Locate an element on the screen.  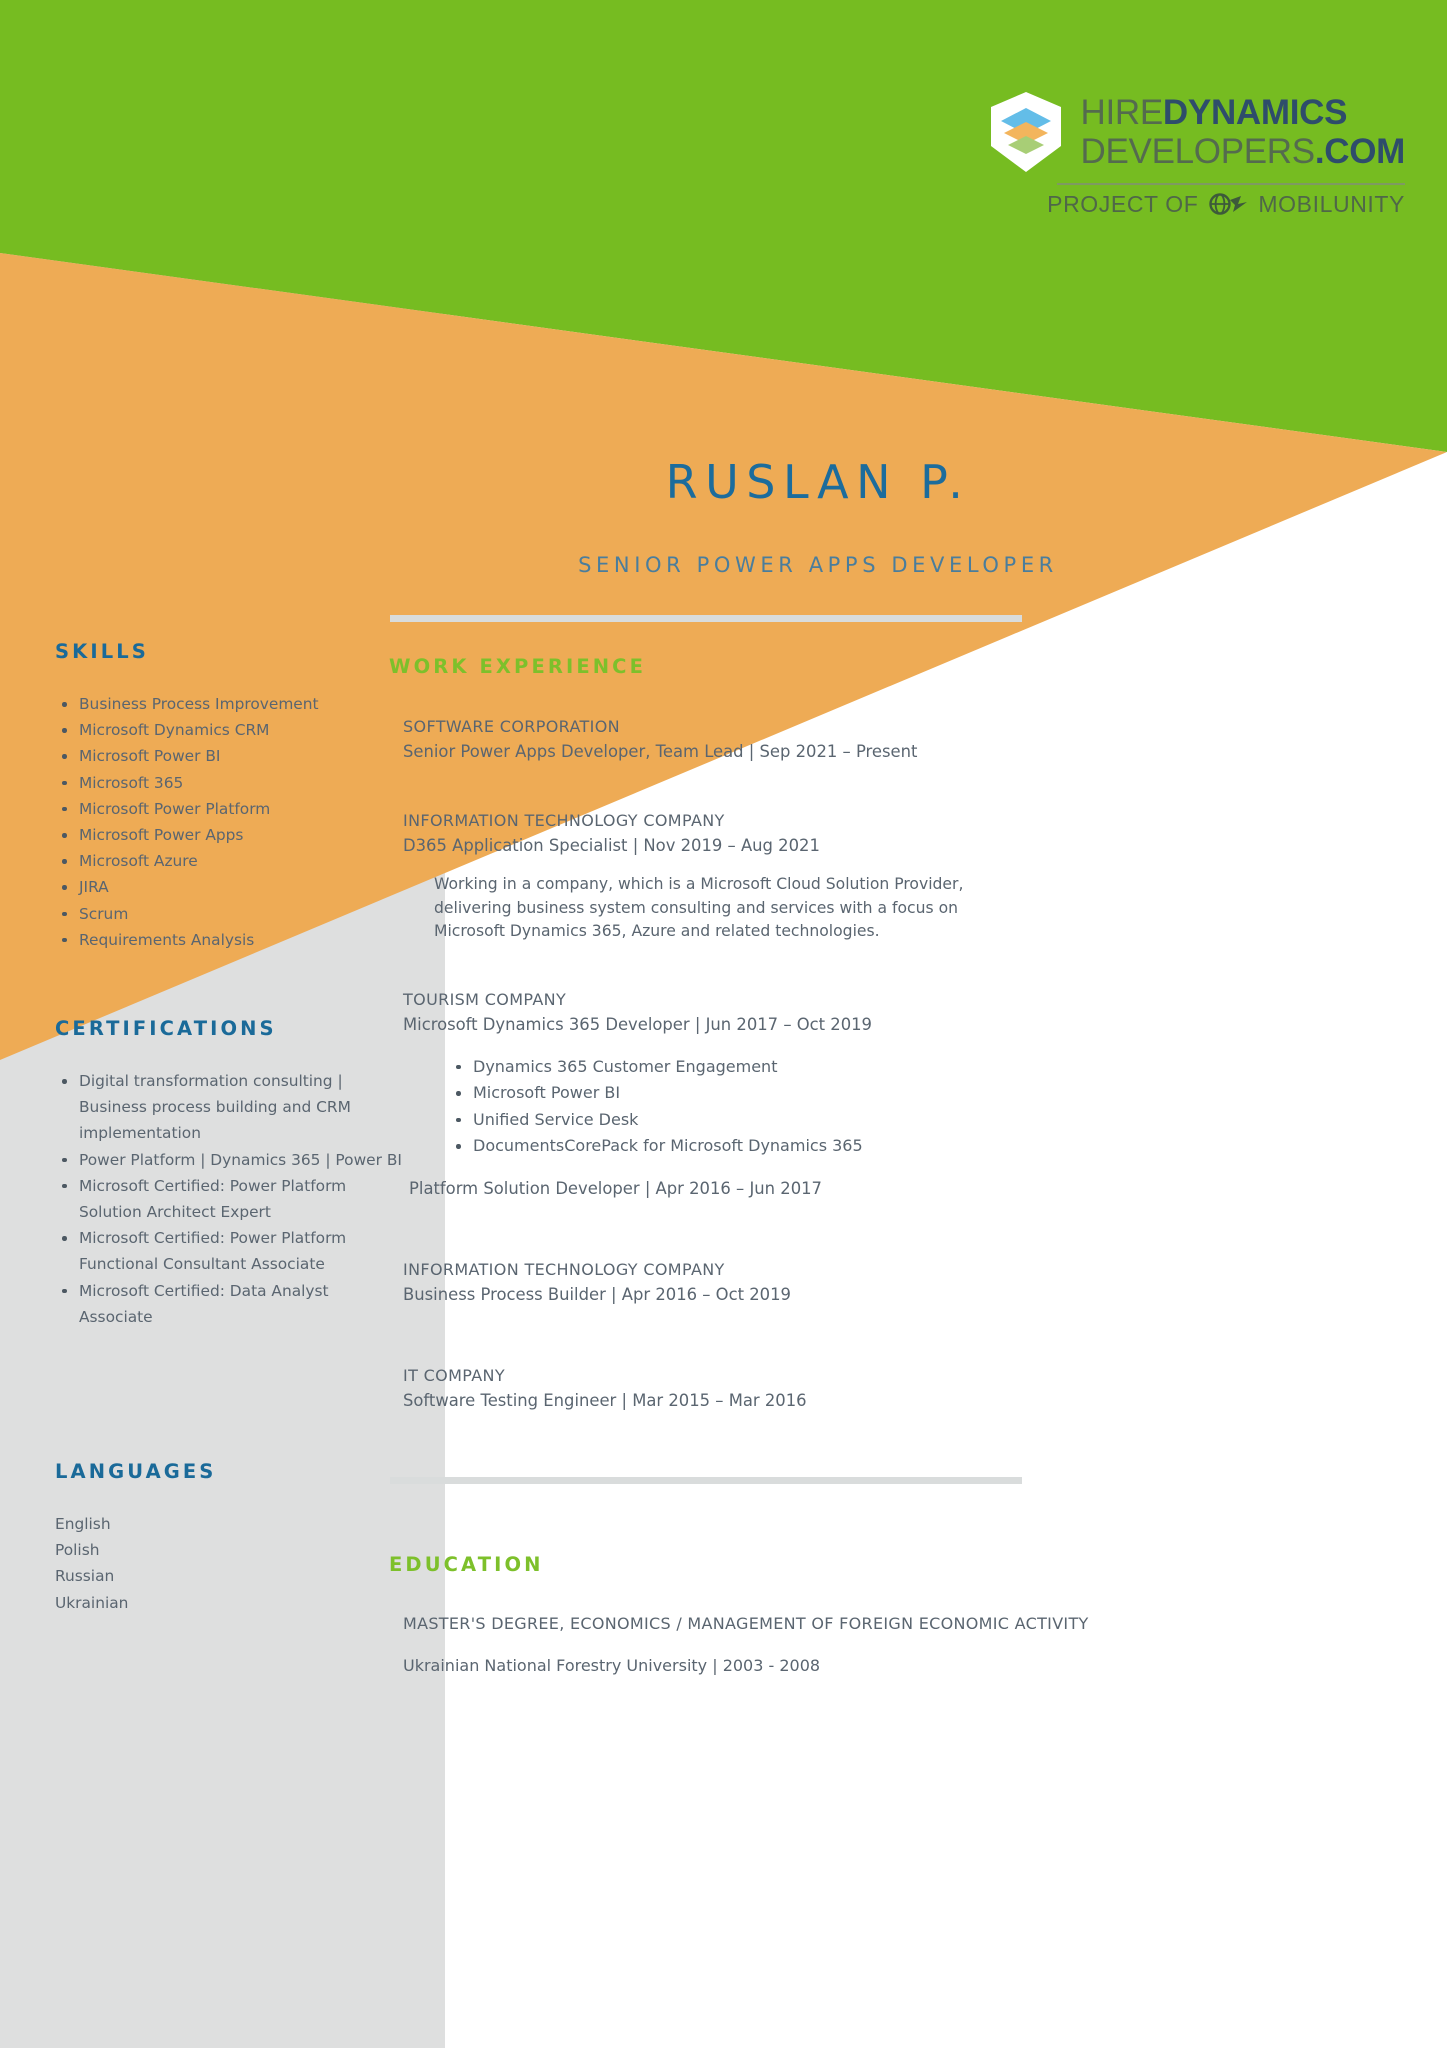
company-name: TOURISM COMPANY is located at coordinates (485, 999).